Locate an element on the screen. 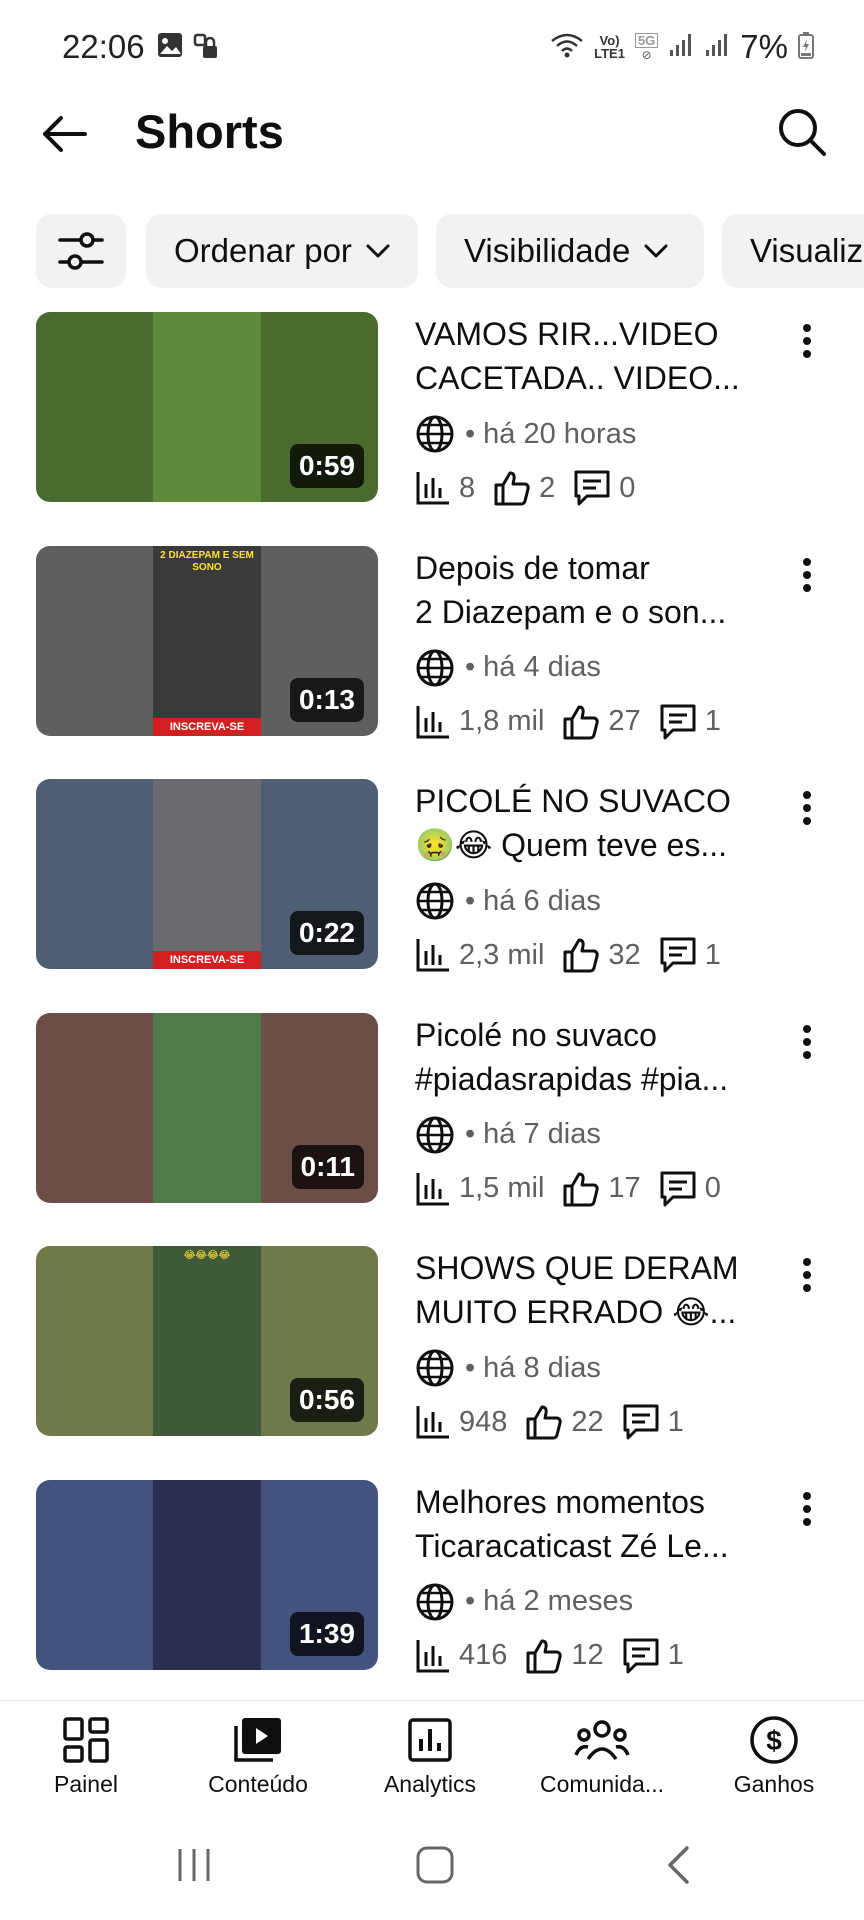  views-label: Visualiz is located at coordinates (807, 250).